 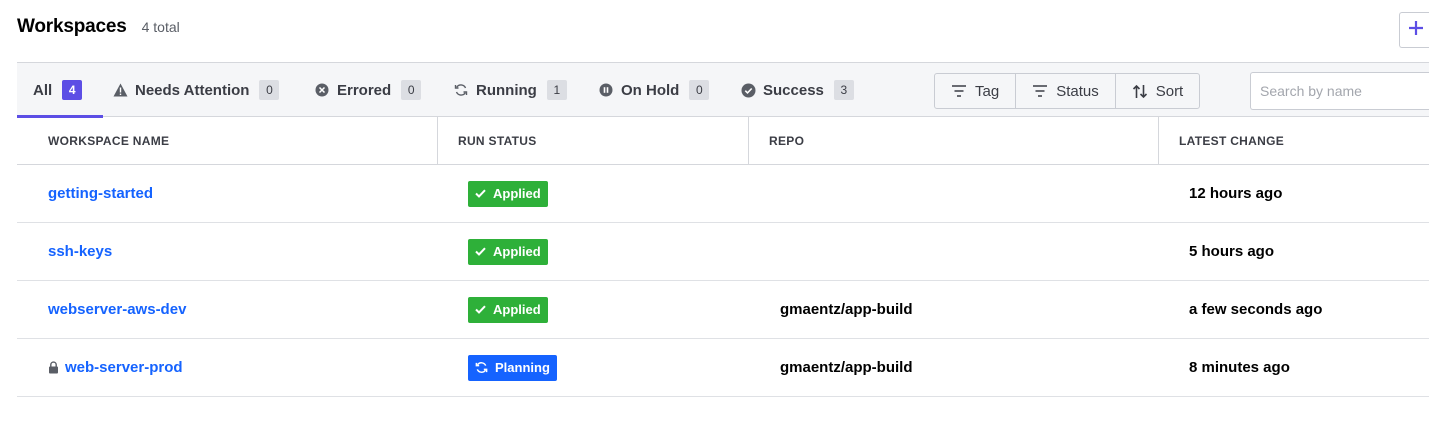 I want to click on tab-success: Success 3, so click(x=797, y=90).